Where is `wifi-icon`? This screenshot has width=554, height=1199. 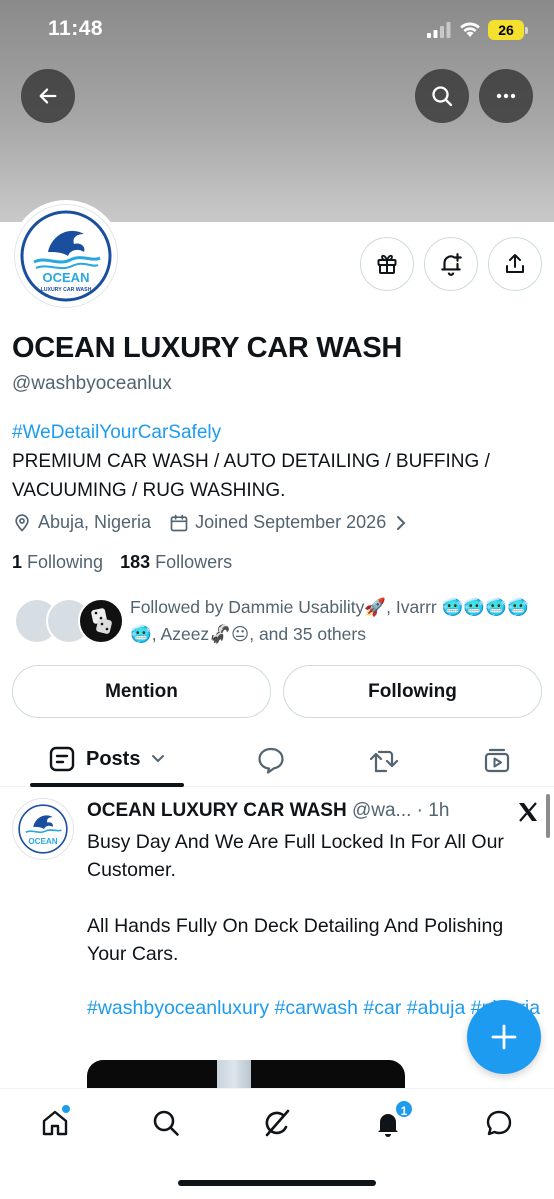 wifi-icon is located at coordinates (470, 29).